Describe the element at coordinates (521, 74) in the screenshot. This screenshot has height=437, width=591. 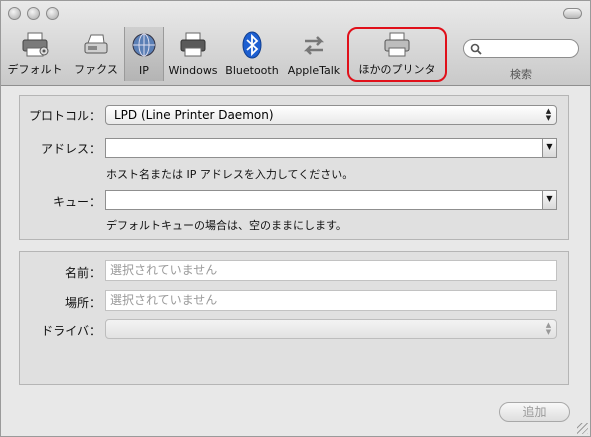
I see `search-label: 検索` at that location.